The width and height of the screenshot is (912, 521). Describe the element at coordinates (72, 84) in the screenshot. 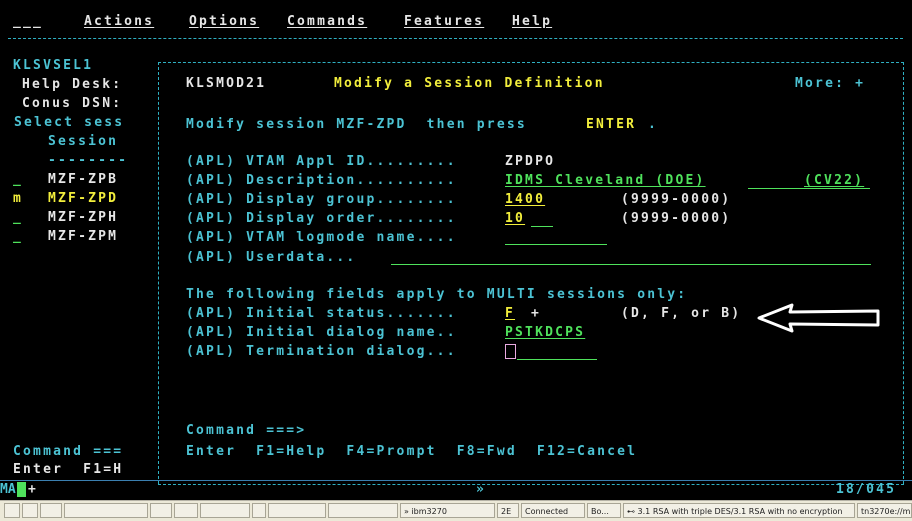

I see `help-desk-label: Help Desk:` at that location.